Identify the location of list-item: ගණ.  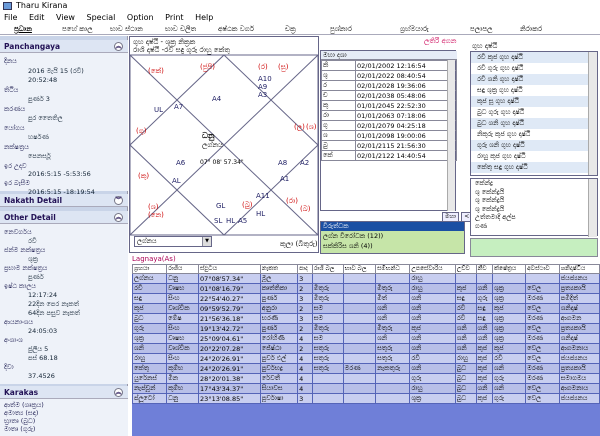
(534, 226).